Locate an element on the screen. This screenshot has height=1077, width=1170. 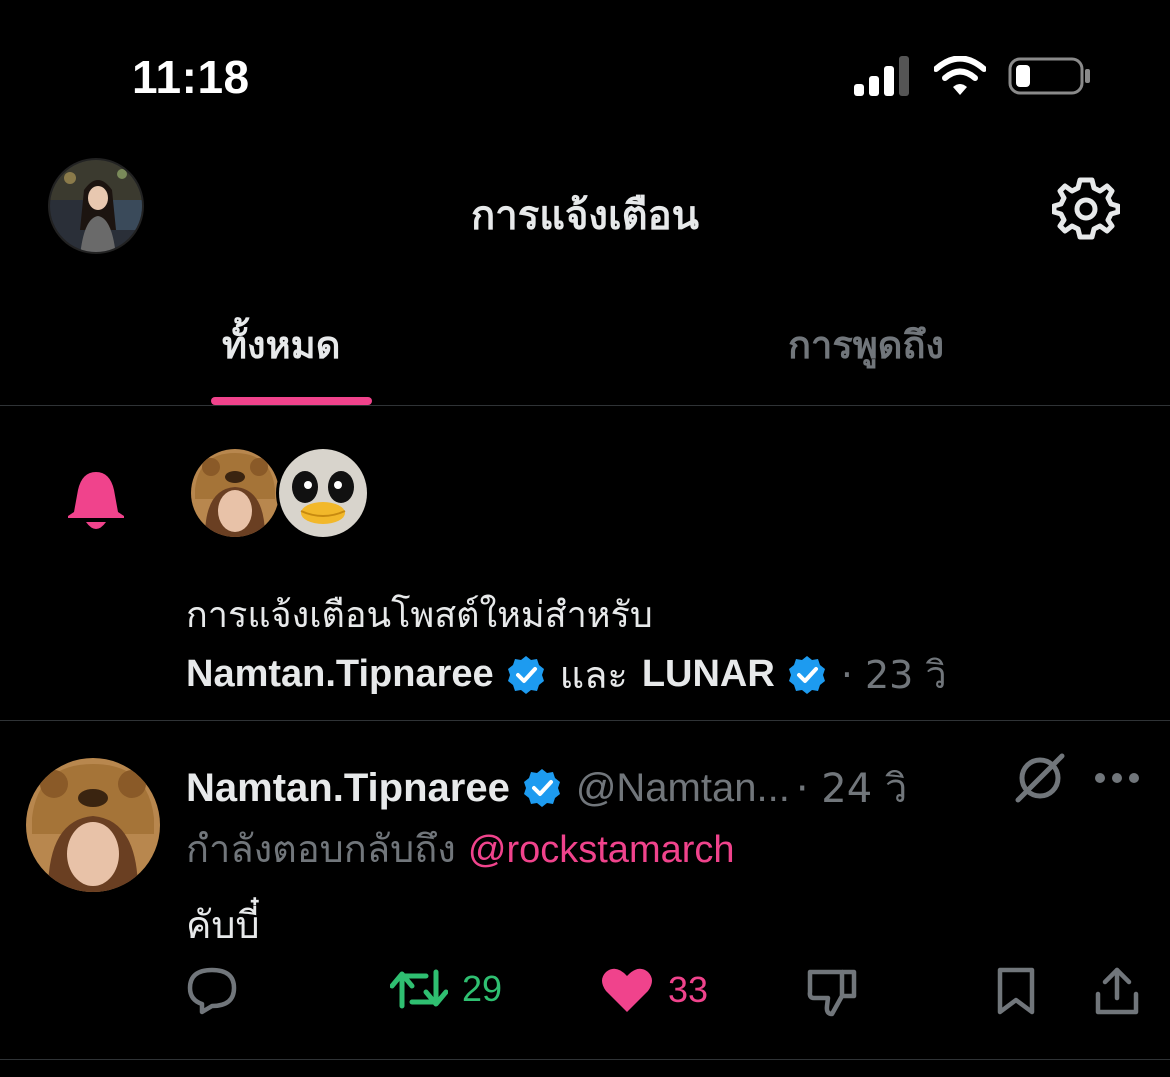
like-button: 33 is located at coordinates (654, 990).